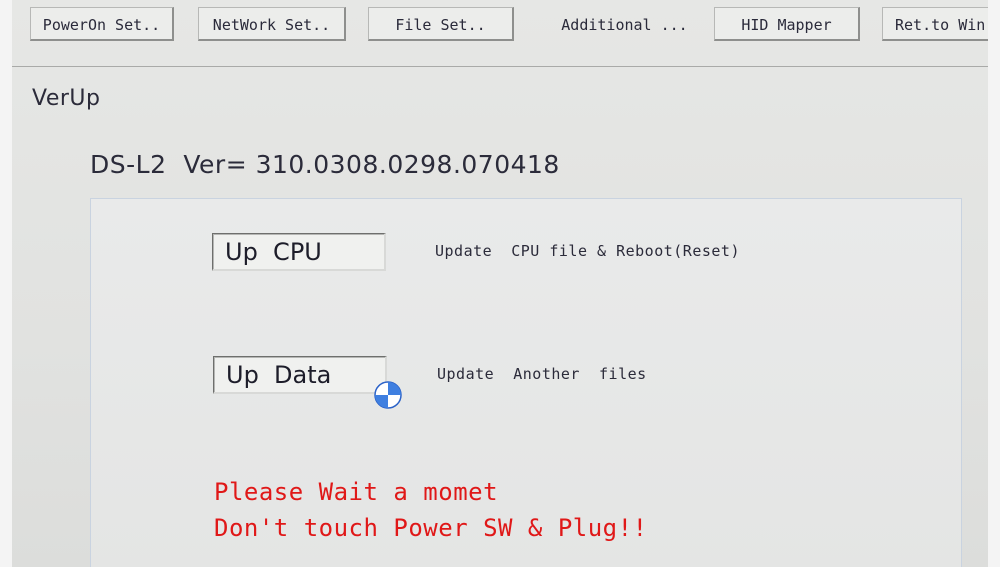 The width and height of the screenshot is (1000, 567). What do you see at coordinates (994, 283) in the screenshot?
I see `right-bezel` at bounding box center [994, 283].